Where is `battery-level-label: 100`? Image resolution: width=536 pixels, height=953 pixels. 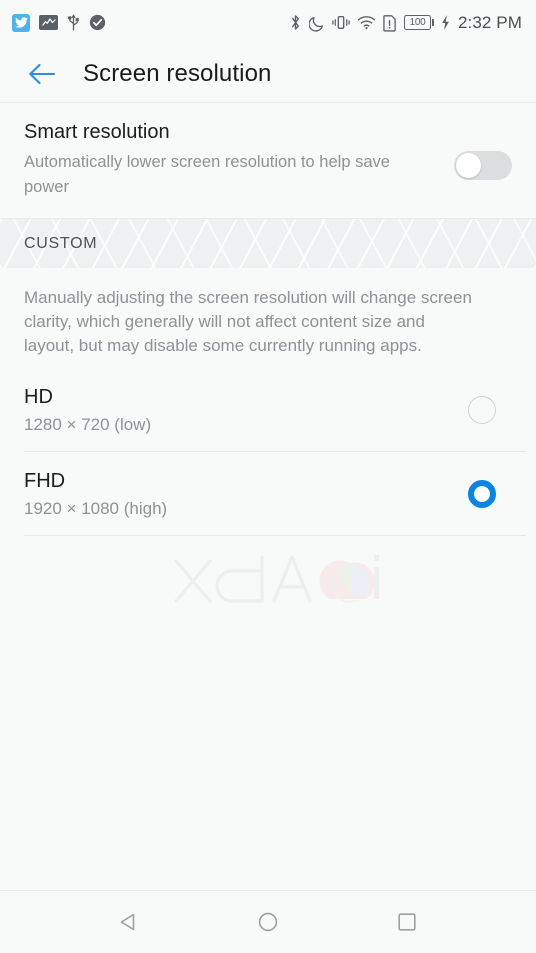 battery-level-label: 100 is located at coordinates (417, 22).